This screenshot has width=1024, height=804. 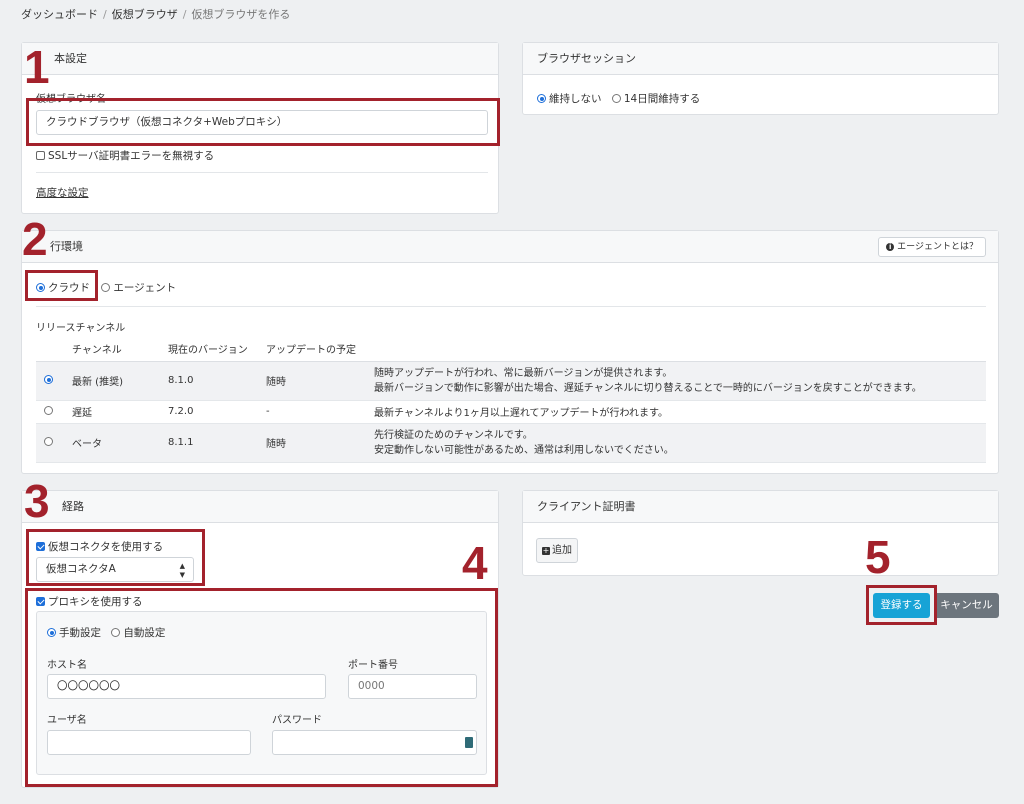 What do you see at coordinates (241, 14) in the screenshot?
I see `breadcrumb-current: 仮想ブラウザを作る` at bounding box center [241, 14].